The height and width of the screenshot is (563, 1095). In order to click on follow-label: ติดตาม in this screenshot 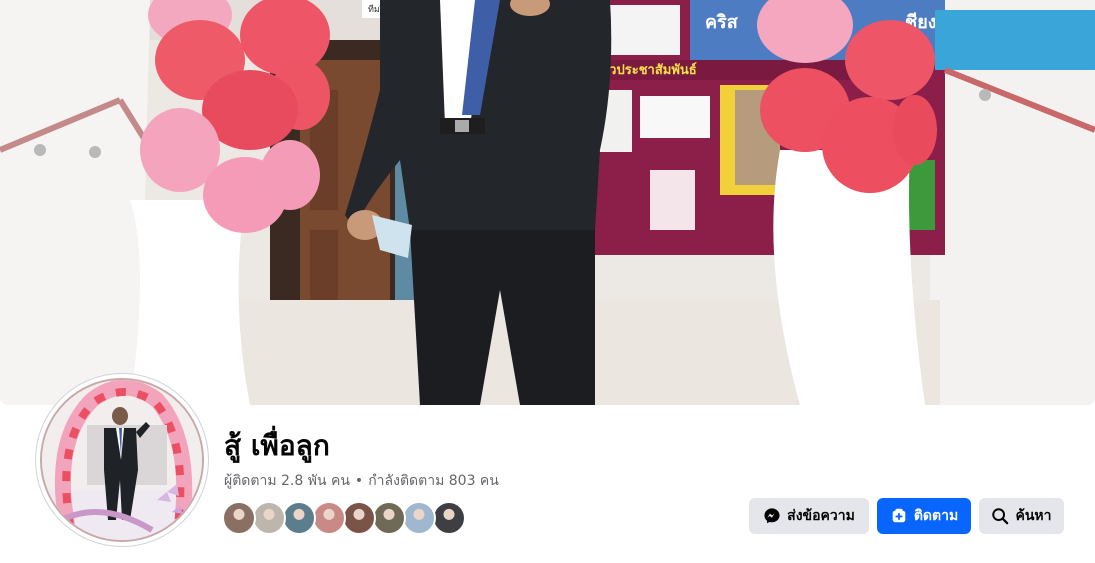, I will do `click(936, 516)`.